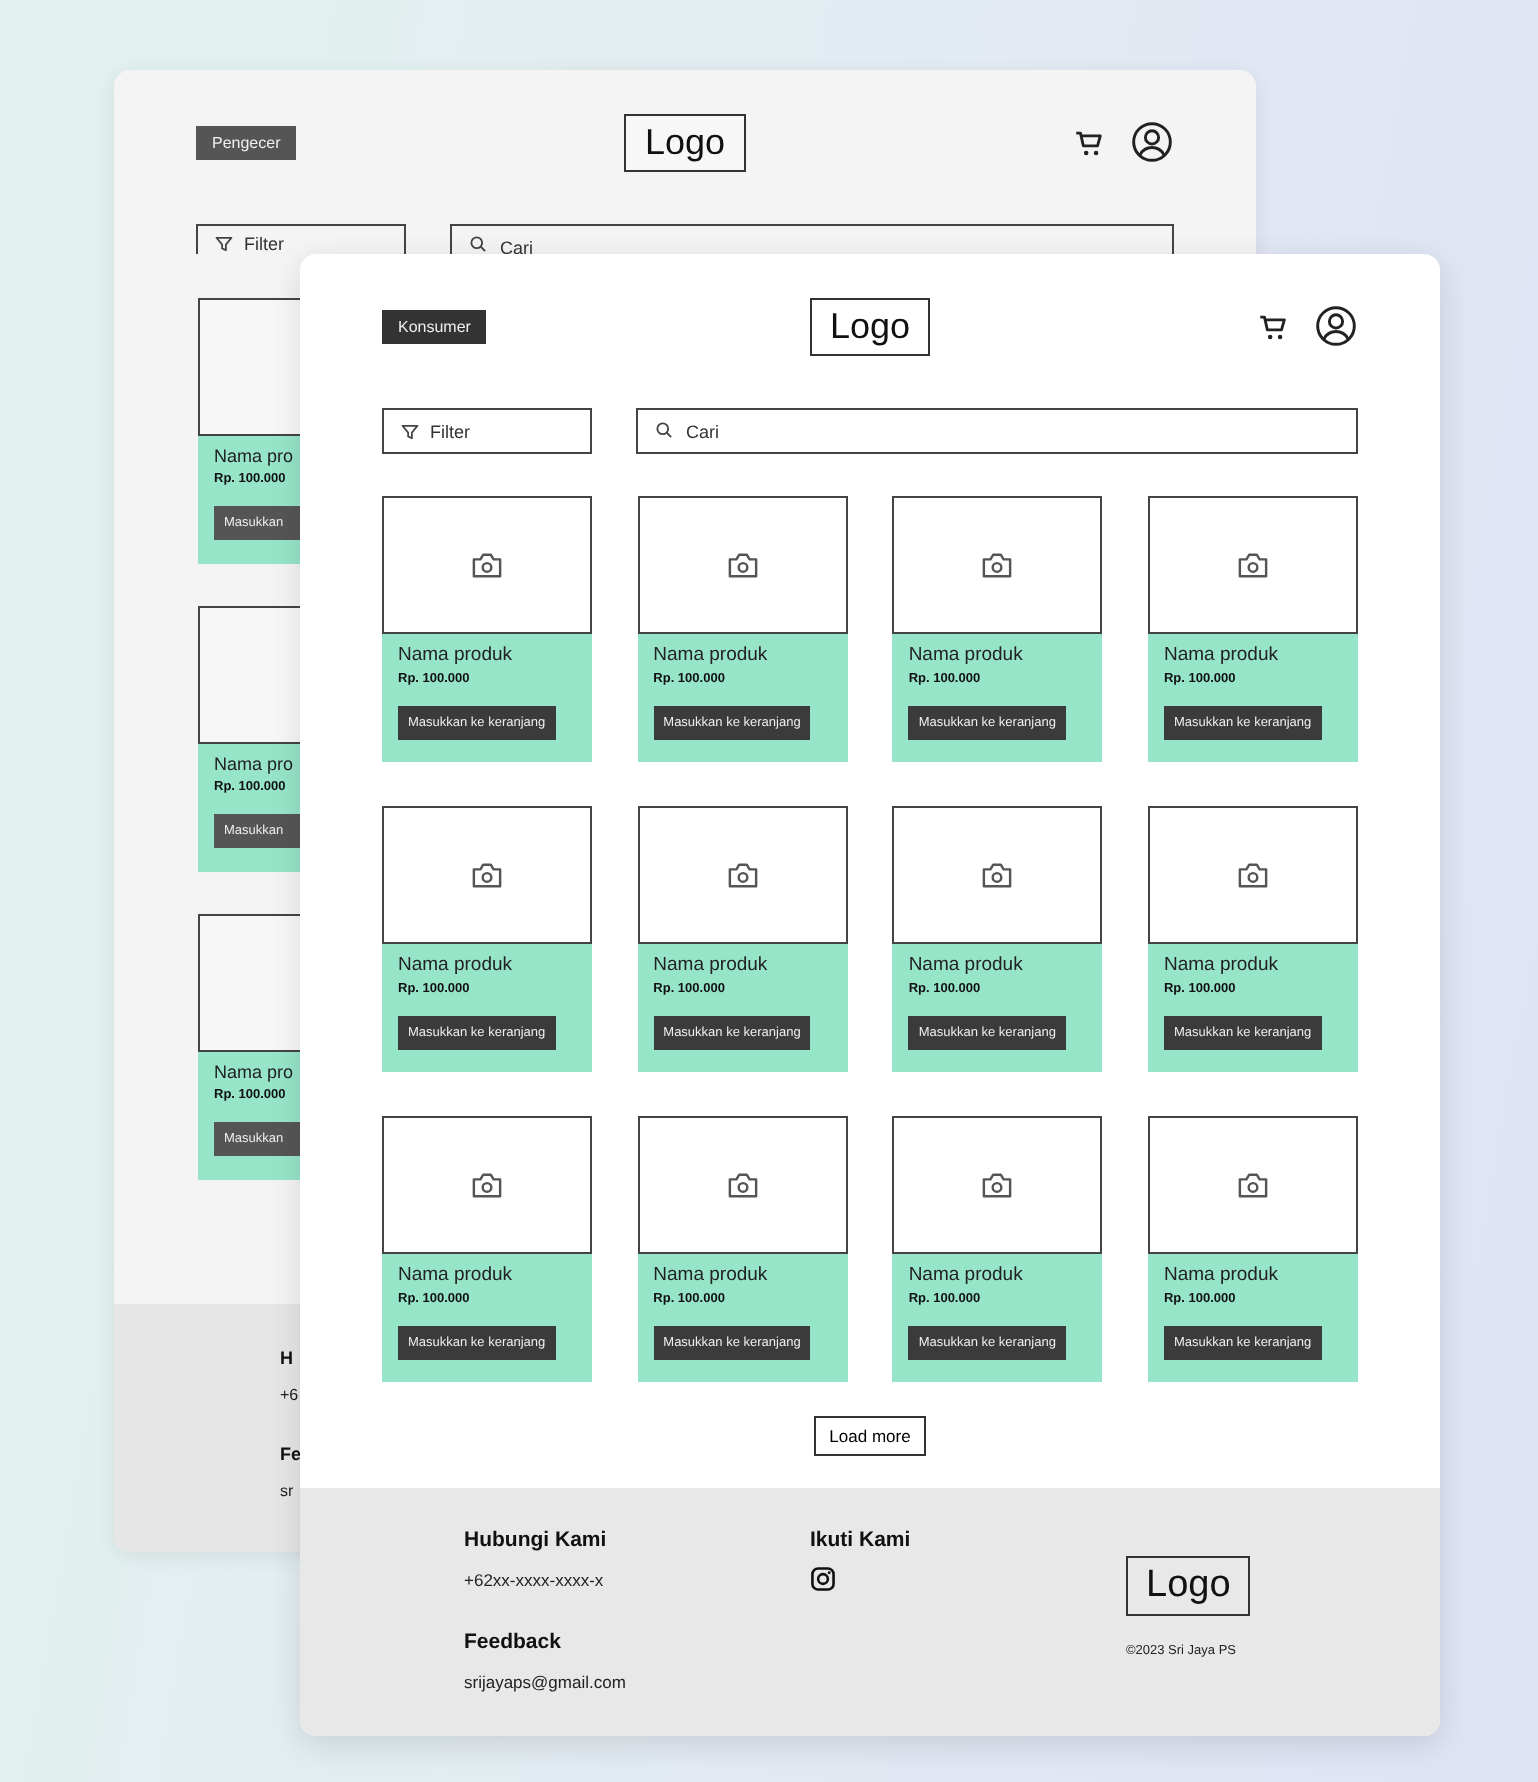 The height and width of the screenshot is (1782, 1538). What do you see at coordinates (534, 1580) in the screenshot?
I see `phone-number: +62xx-xxxx-xxxx-x` at bounding box center [534, 1580].